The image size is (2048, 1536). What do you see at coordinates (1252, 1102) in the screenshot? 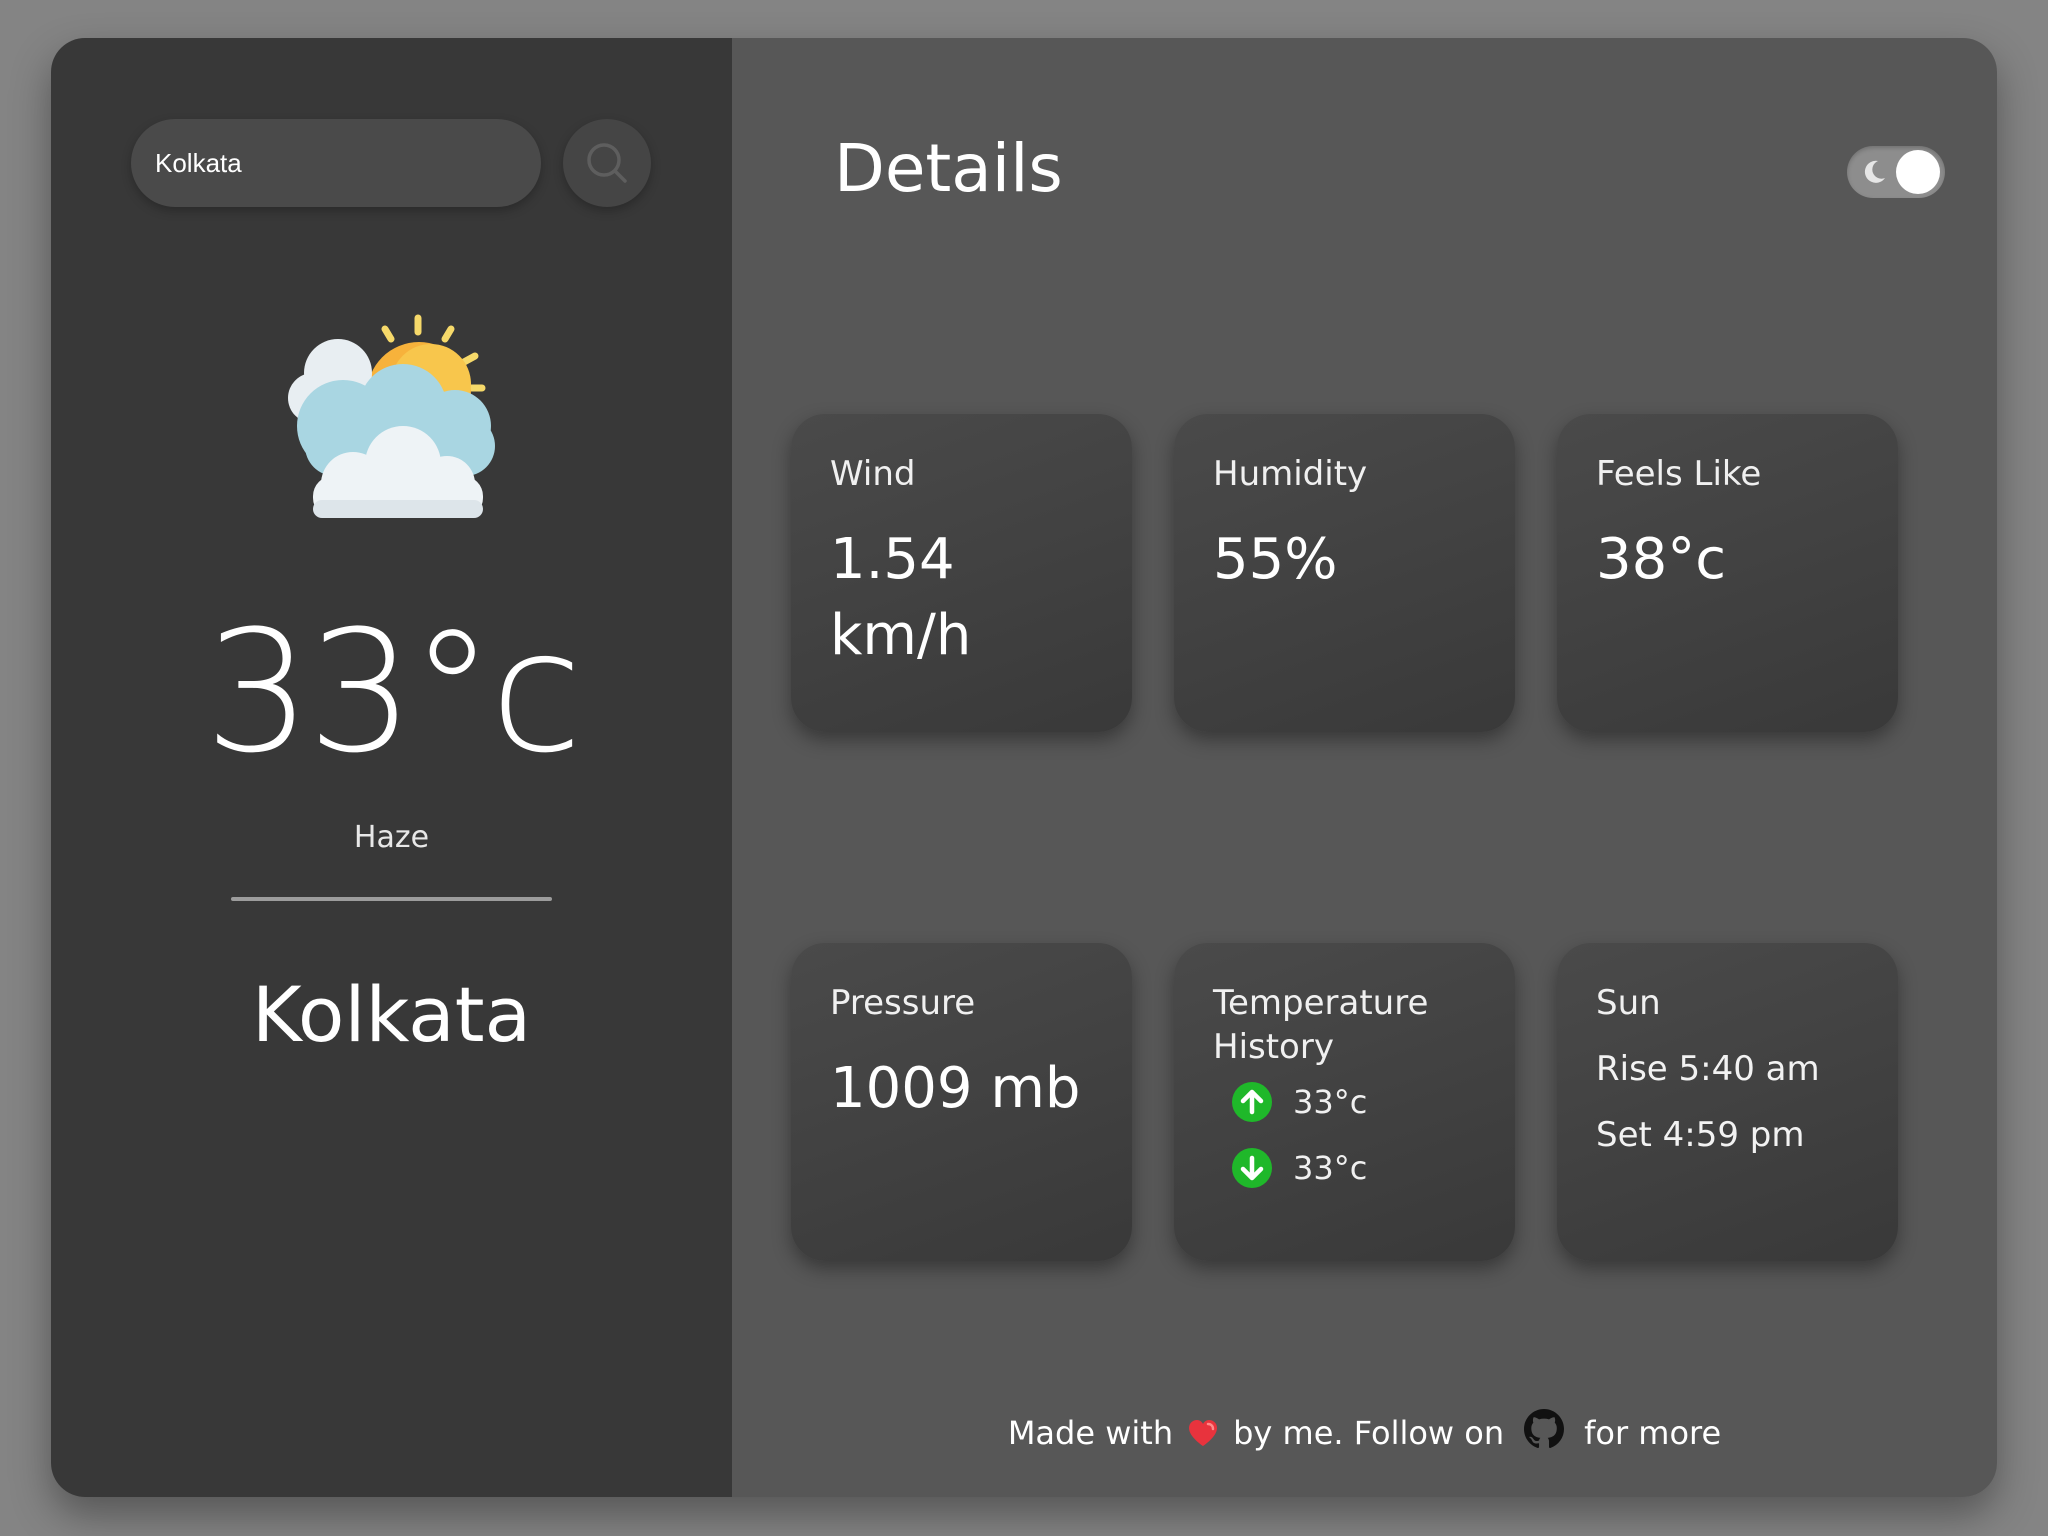
I see `arrow-up-icon` at bounding box center [1252, 1102].